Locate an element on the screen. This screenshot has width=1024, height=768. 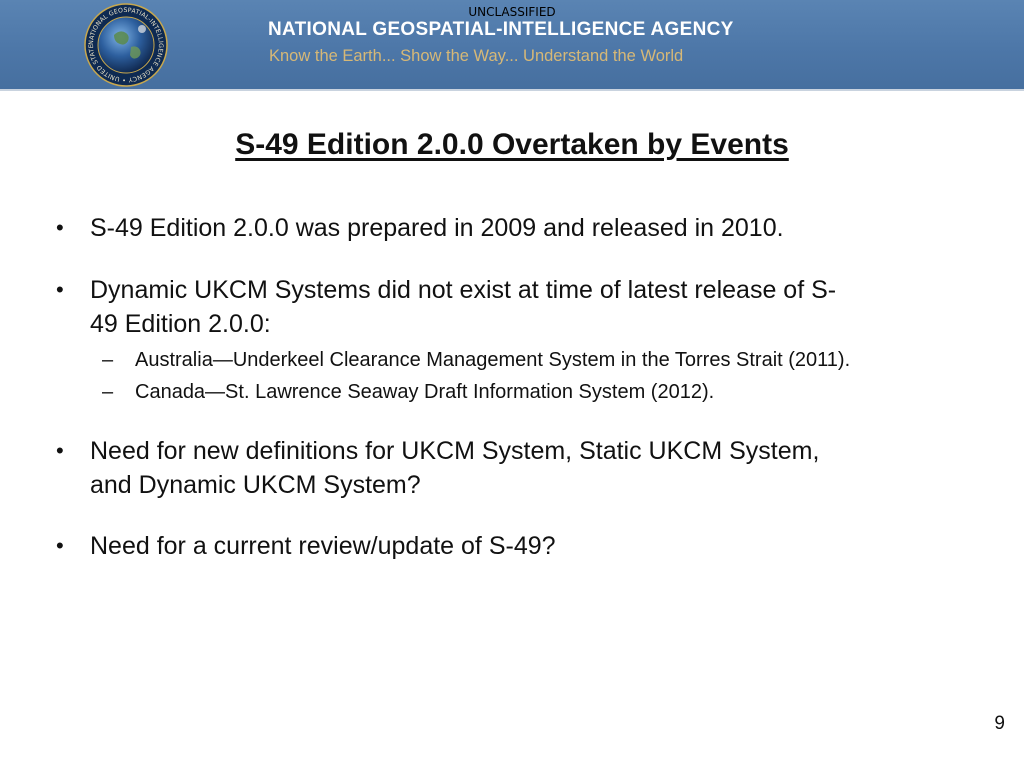
slide-title: S-49 Edition 2.0.0 Overtaken by Events is located at coordinates (512, 144).